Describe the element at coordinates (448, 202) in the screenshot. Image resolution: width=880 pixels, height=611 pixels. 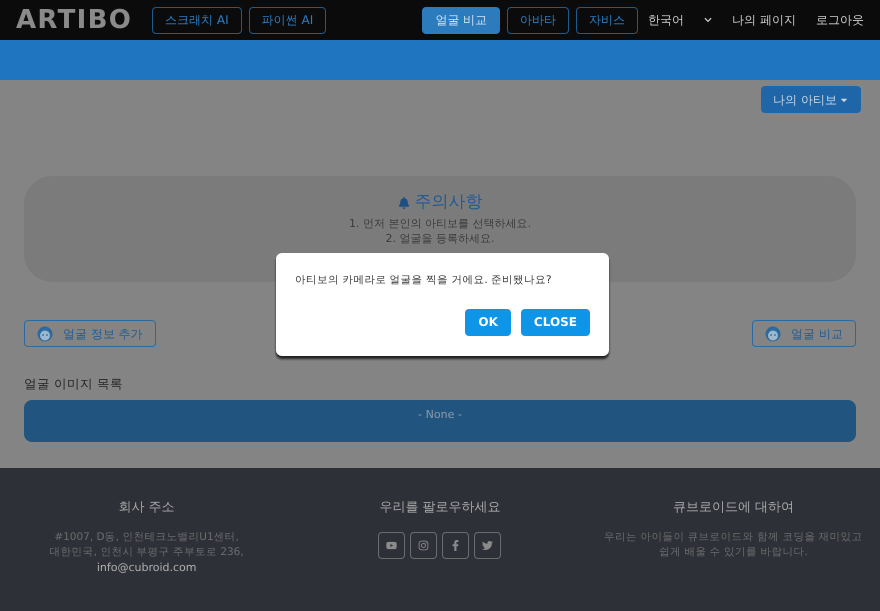
I see `notice-title: 주의사항` at that location.